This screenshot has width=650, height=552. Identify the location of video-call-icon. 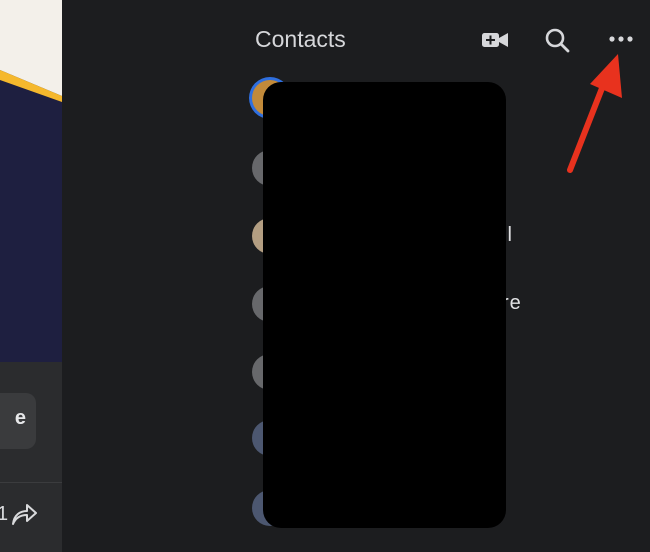
(495, 40).